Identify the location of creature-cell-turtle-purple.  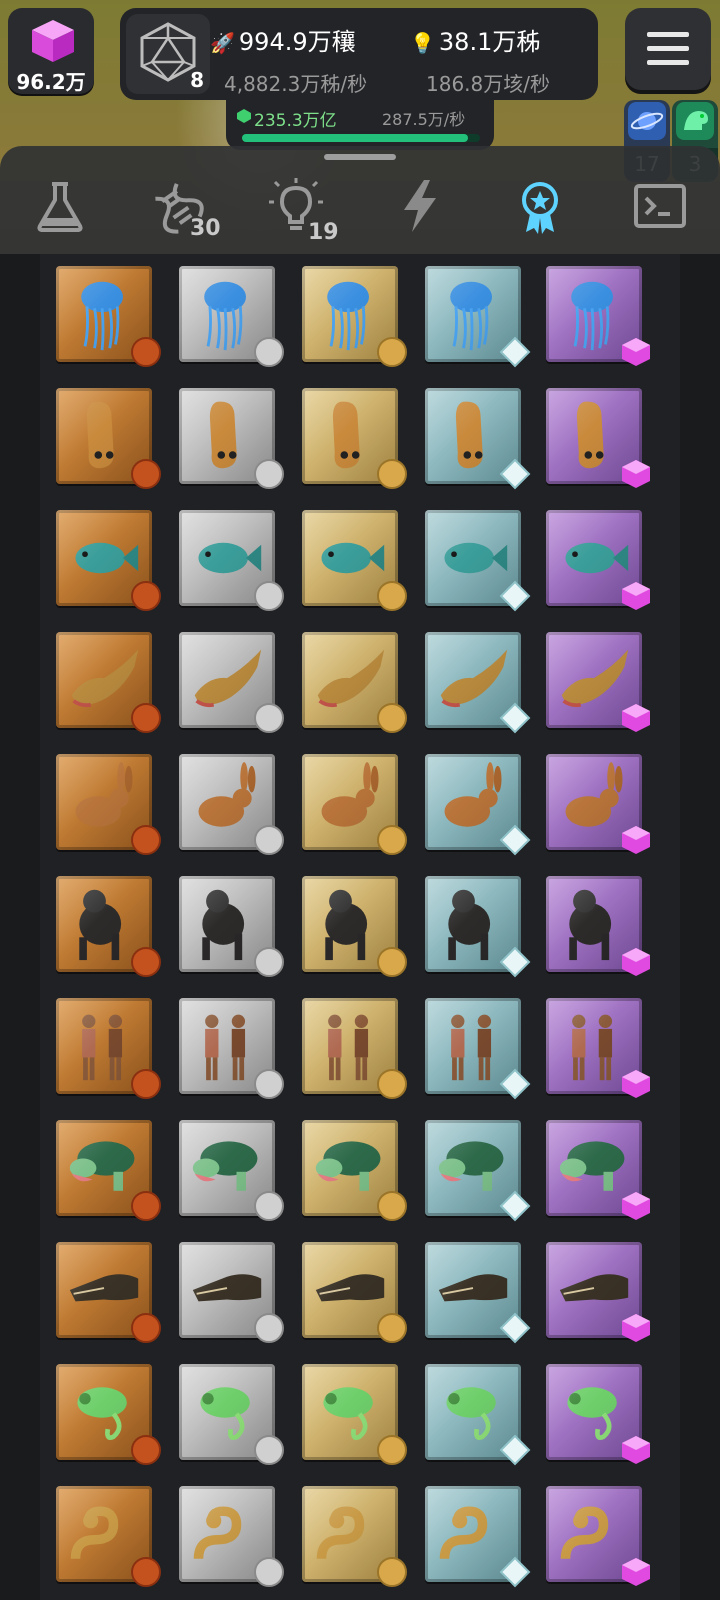
(598, 1170).